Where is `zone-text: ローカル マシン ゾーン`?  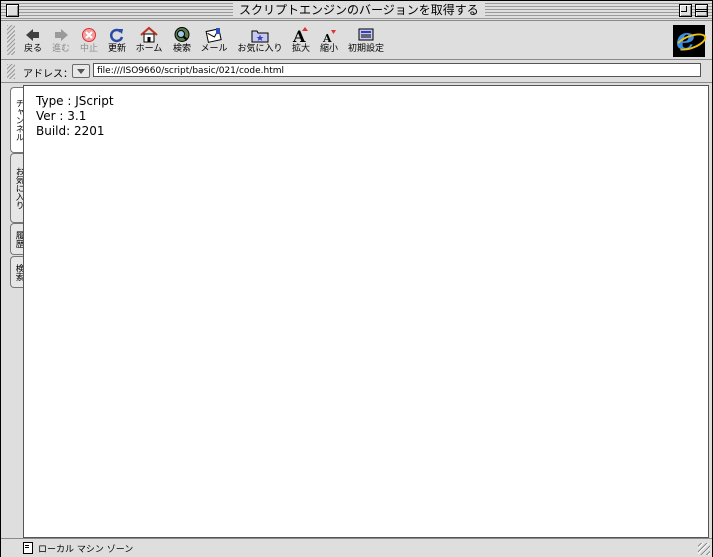
zone-text: ローカル マシン ゾーン is located at coordinates (86, 550).